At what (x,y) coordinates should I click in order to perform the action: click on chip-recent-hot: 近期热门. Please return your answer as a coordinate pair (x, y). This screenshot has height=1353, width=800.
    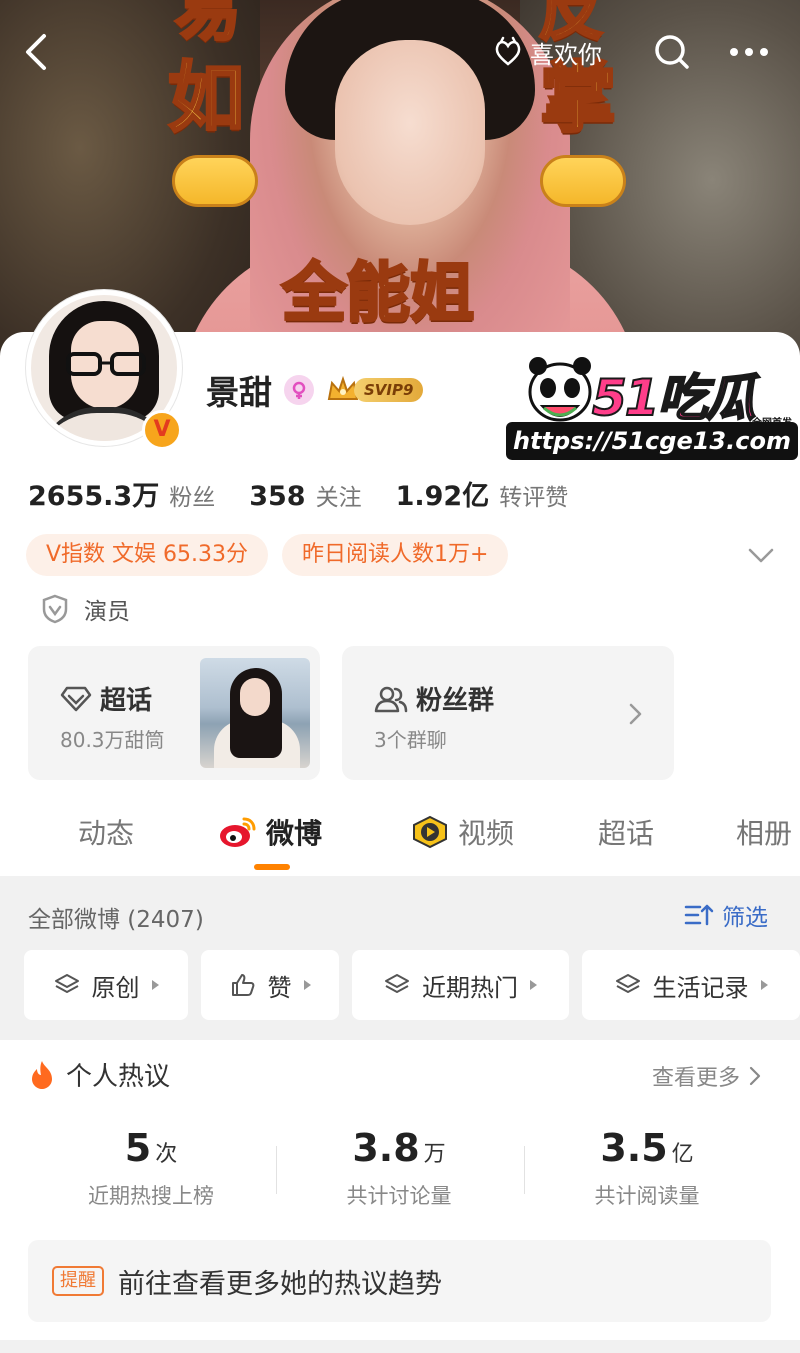
    Looking at the image, I should click on (460, 985).